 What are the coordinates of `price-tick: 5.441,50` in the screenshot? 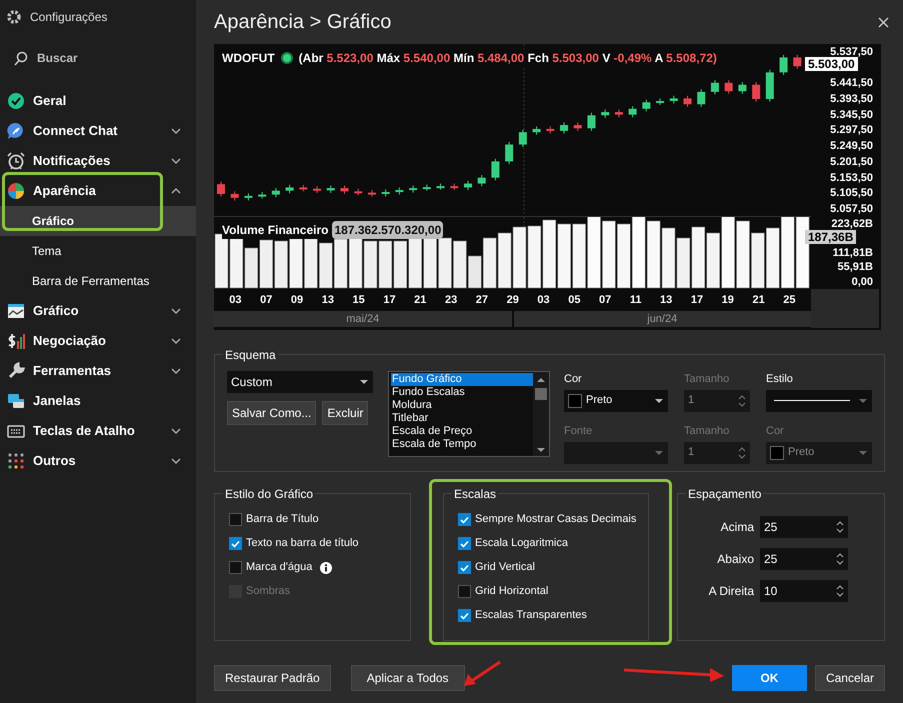 It's located at (851, 83).